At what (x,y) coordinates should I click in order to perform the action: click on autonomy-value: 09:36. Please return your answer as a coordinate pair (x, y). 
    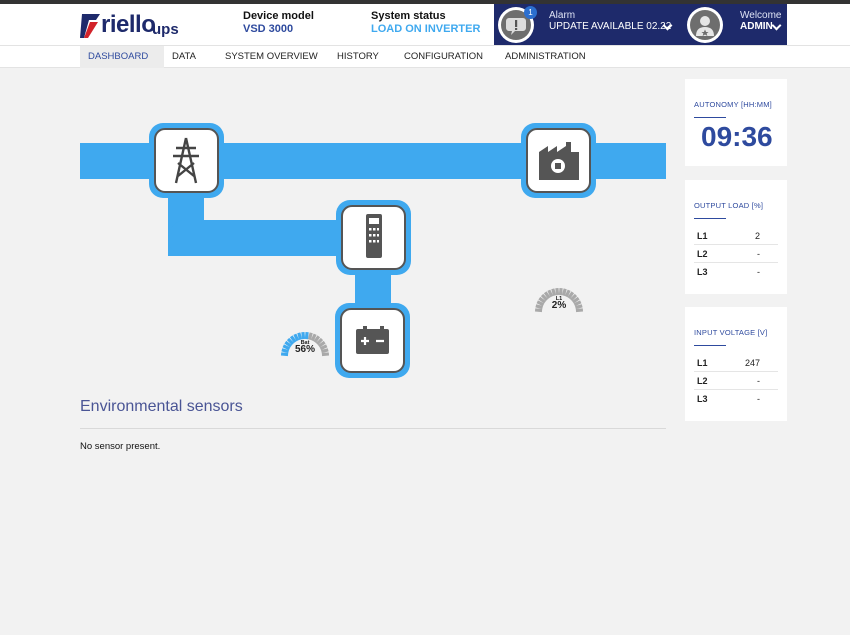
    Looking at the image, I should click on (737, 136).